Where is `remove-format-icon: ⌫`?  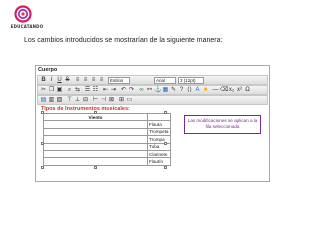
remove-format-icon: ⌫ is located at coordinates (224, 90).